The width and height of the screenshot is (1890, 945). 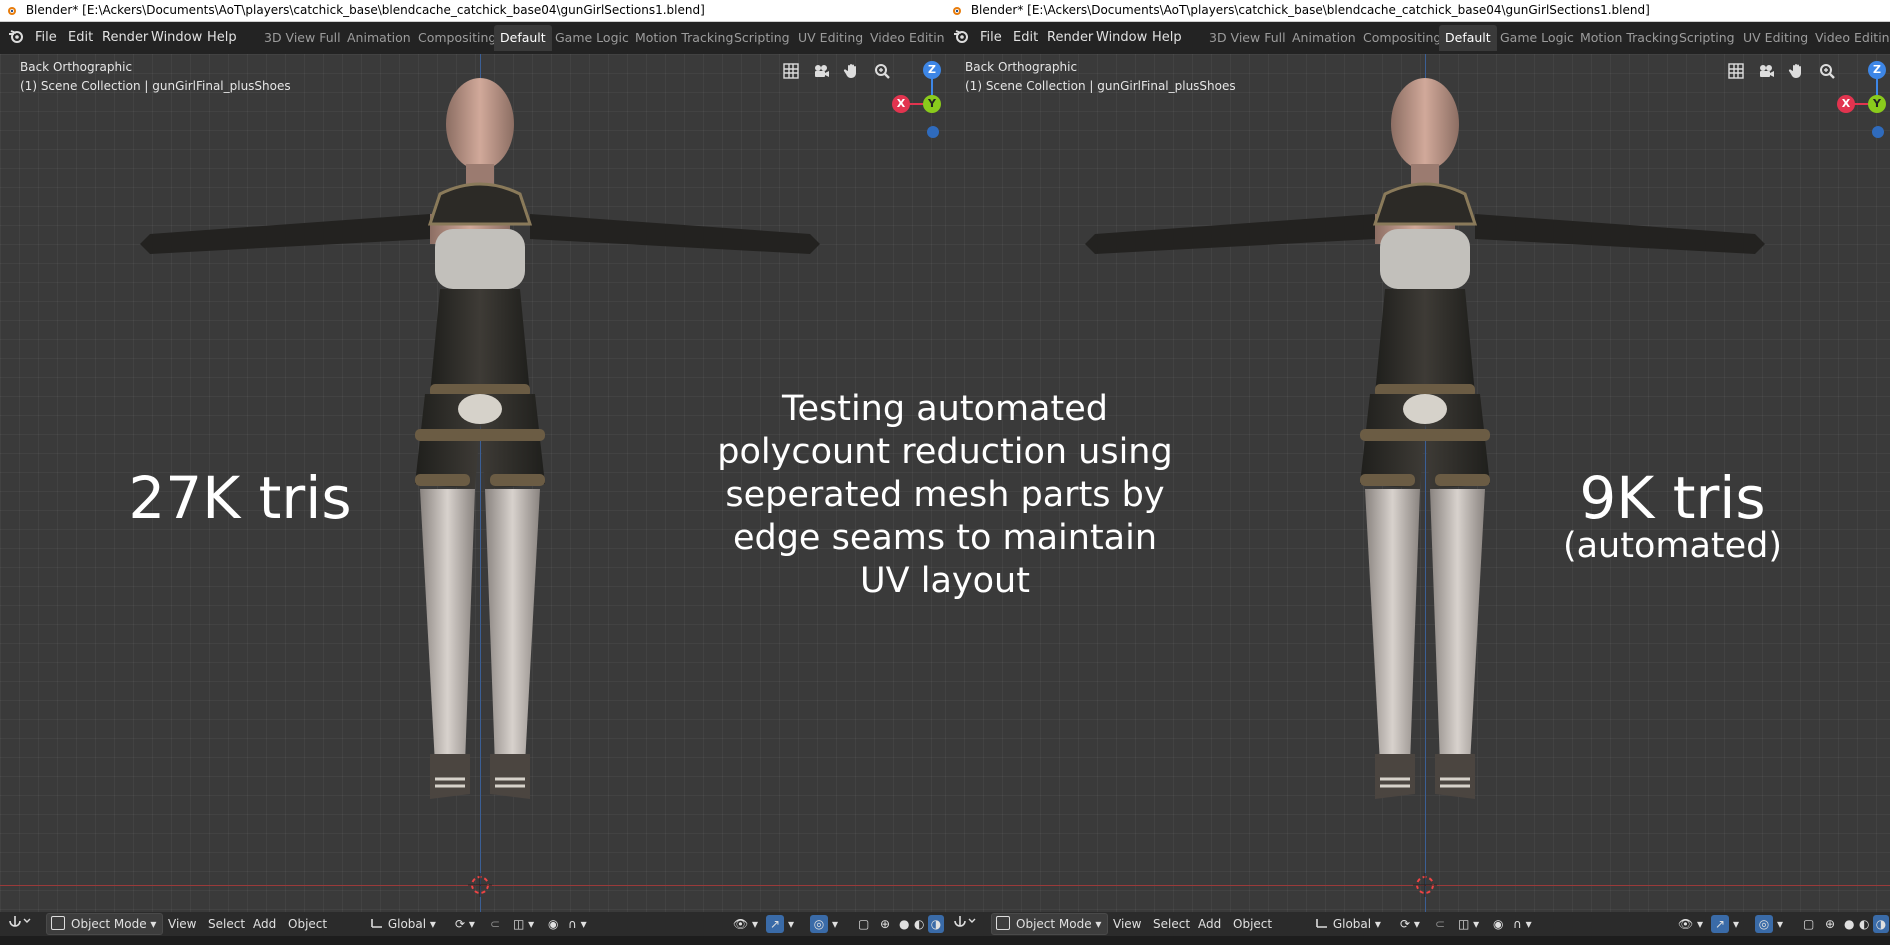 What do you see at coordinates (1021, 67) in the screenshot?
I see `view-name: Back Orthographic` at bounding box center [1021, 67].